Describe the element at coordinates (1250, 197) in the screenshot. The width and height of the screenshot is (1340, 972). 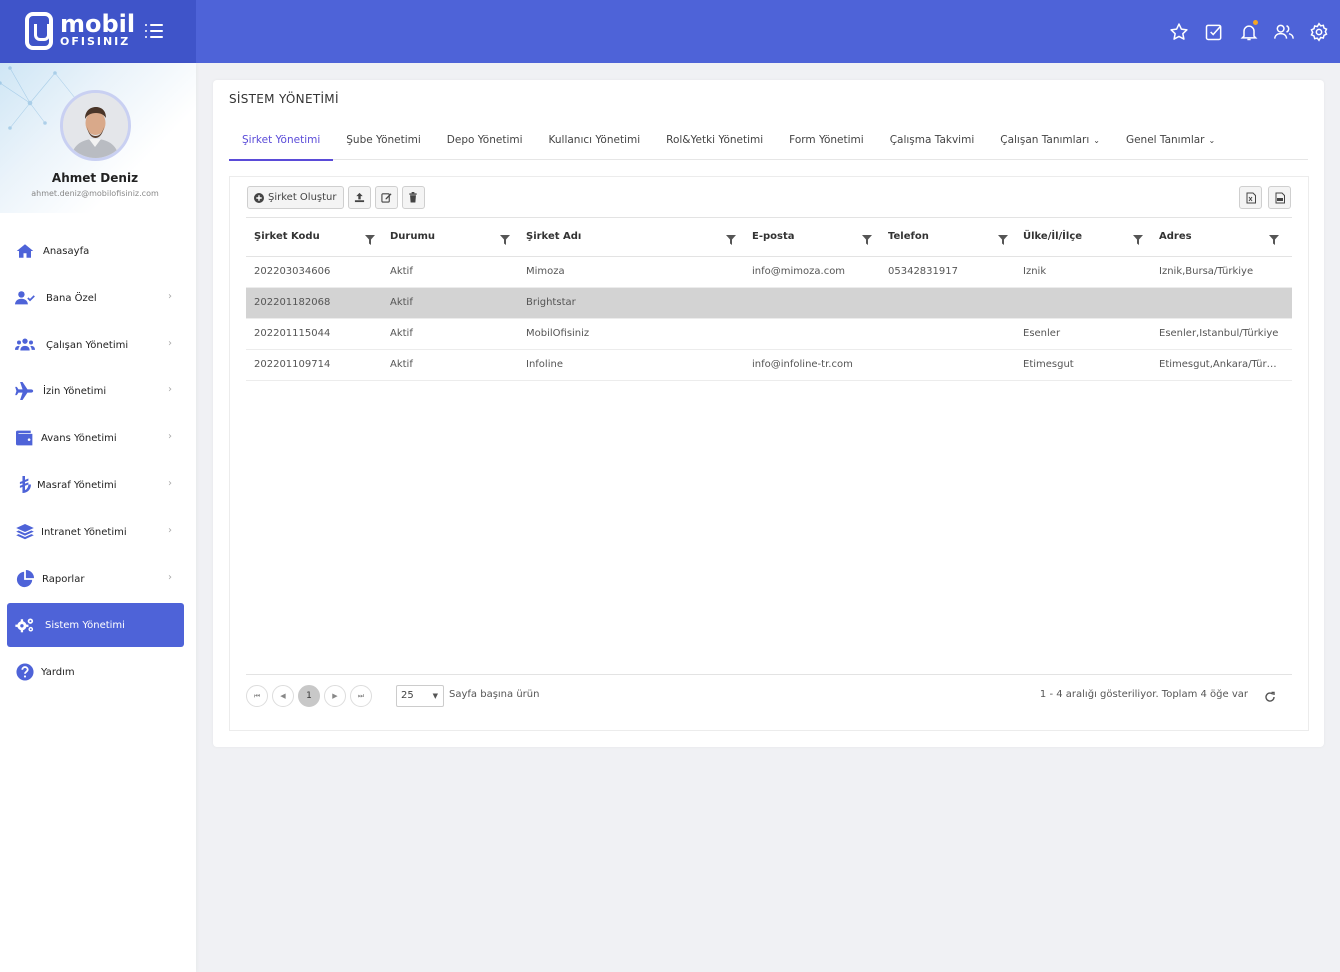
I see `excel-export-button` at that location.